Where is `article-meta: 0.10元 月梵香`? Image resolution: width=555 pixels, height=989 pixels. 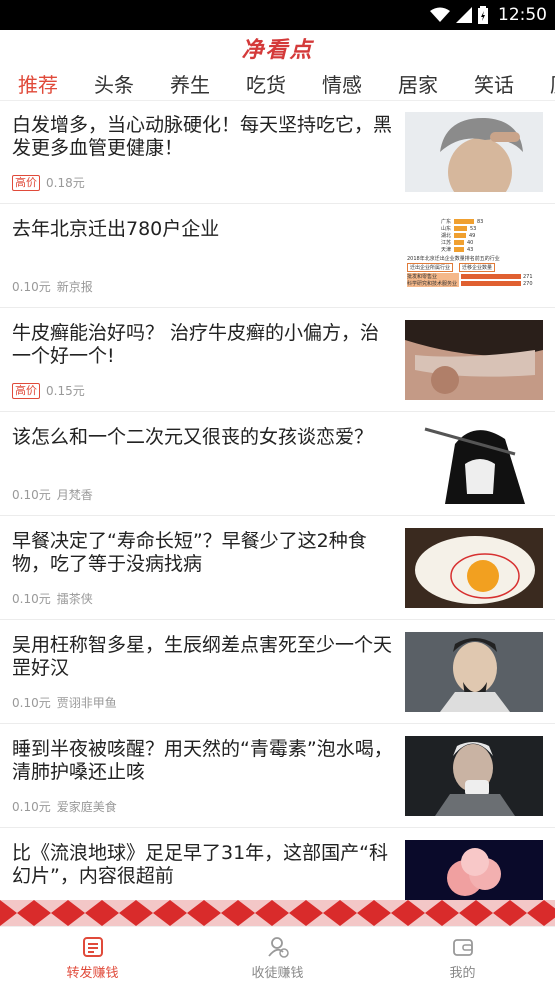
article-meta: 0.10元 月梵香 is located at coordinates (52, 494).